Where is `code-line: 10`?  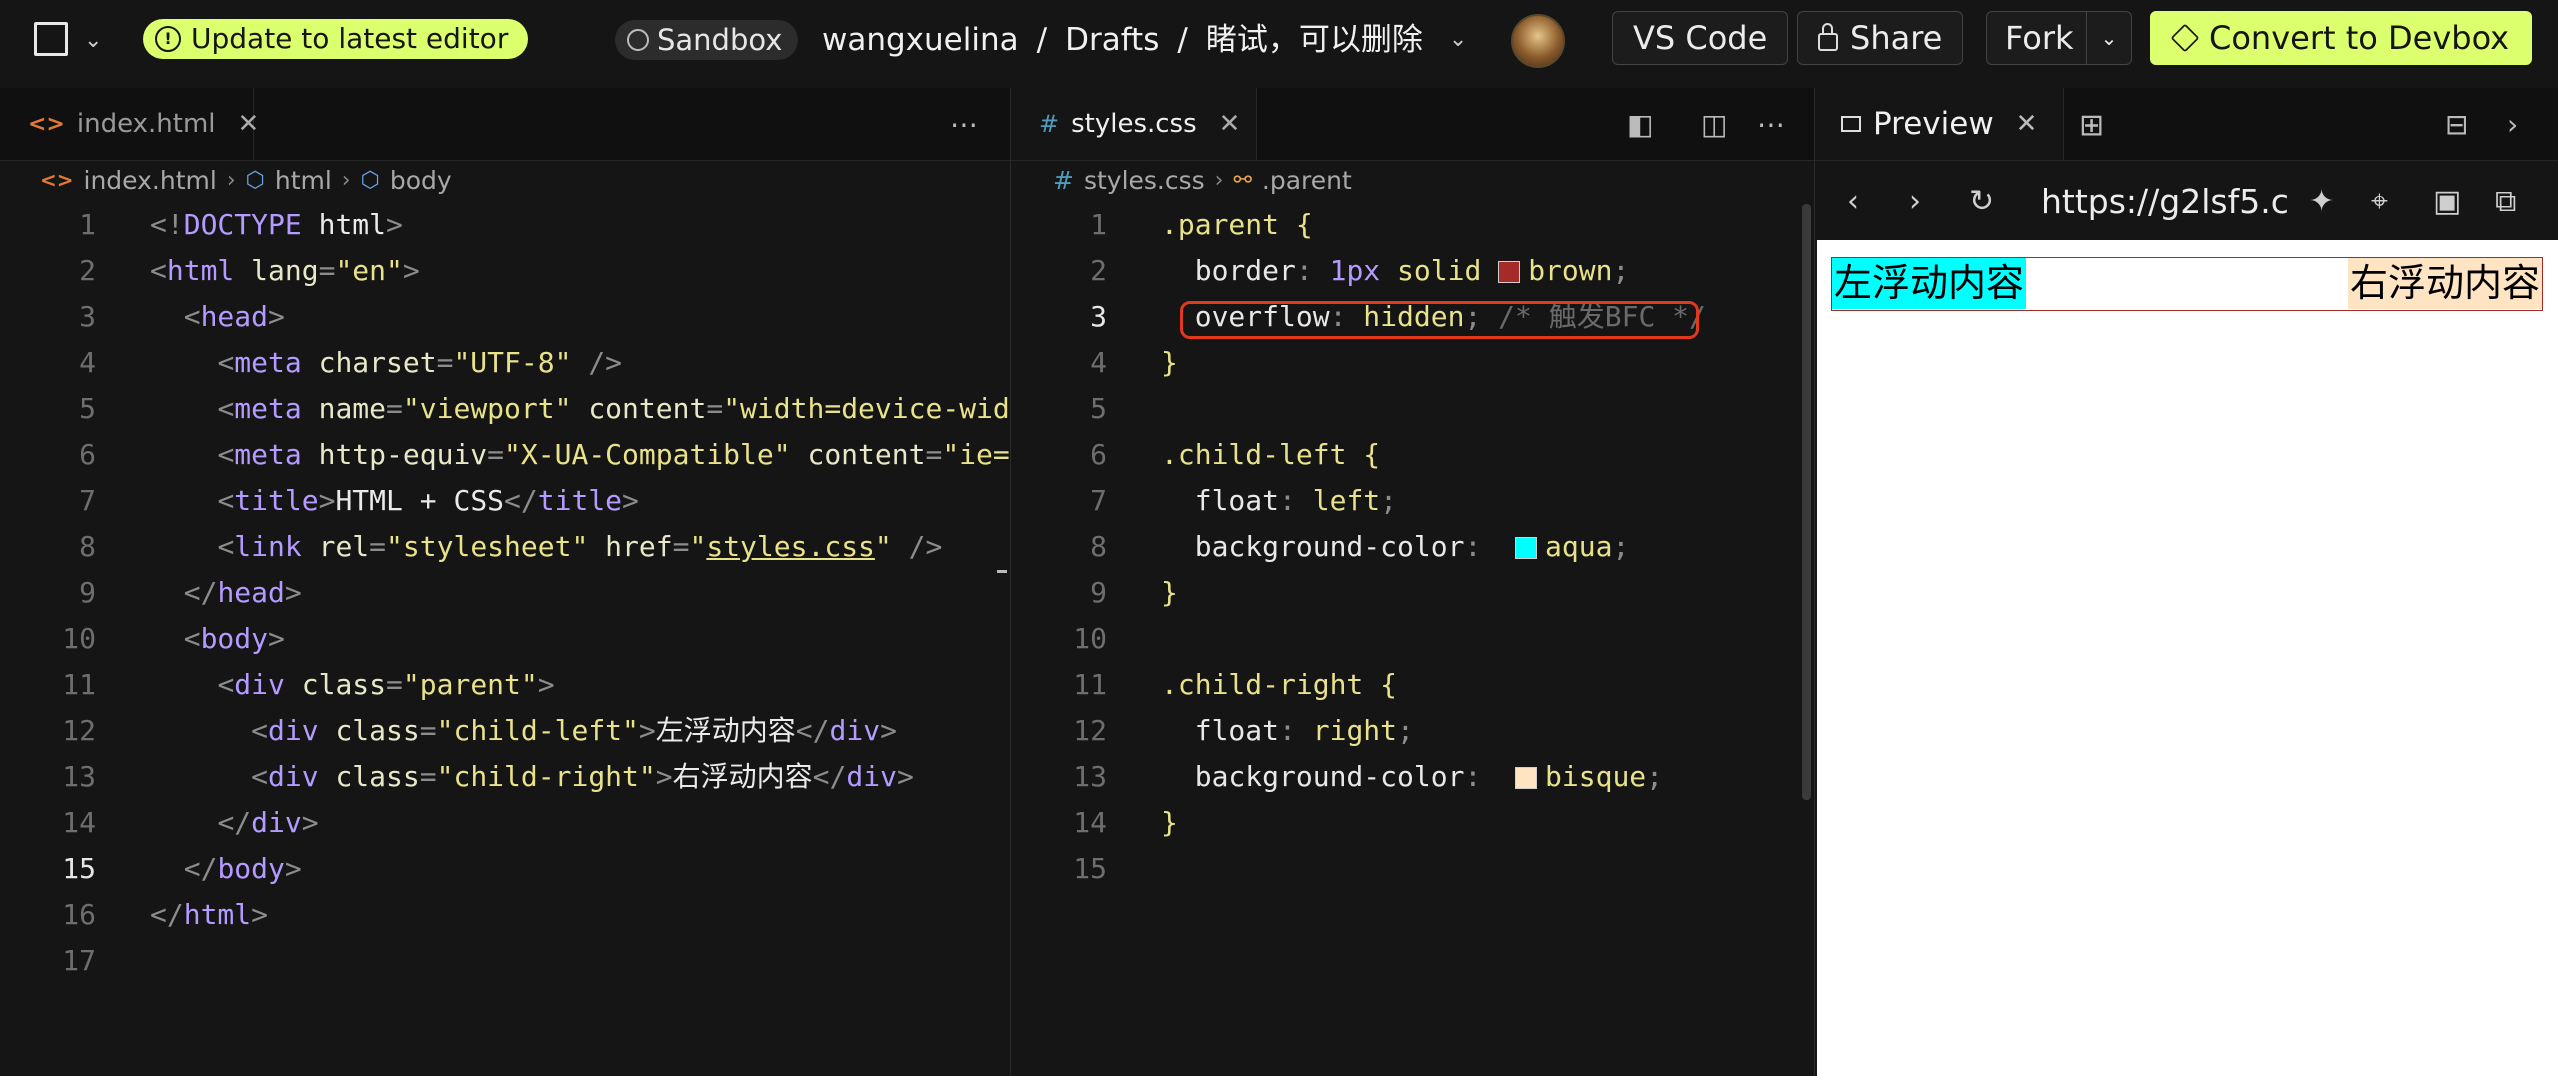 code-line: 10 is located at coordinates (1413, 639).